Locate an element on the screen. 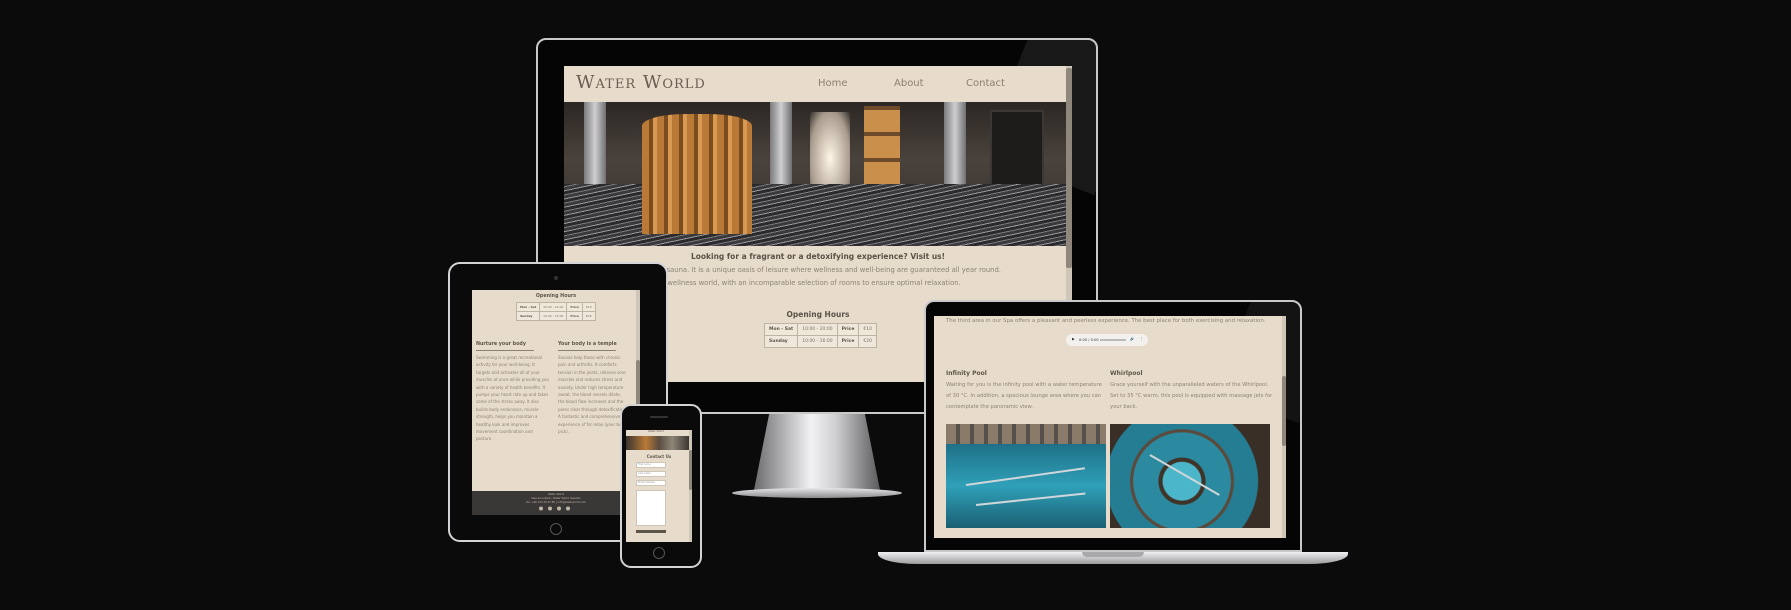 The image size is (1791, 610). nav-contact: Contact is located at coordinates (985, 83).